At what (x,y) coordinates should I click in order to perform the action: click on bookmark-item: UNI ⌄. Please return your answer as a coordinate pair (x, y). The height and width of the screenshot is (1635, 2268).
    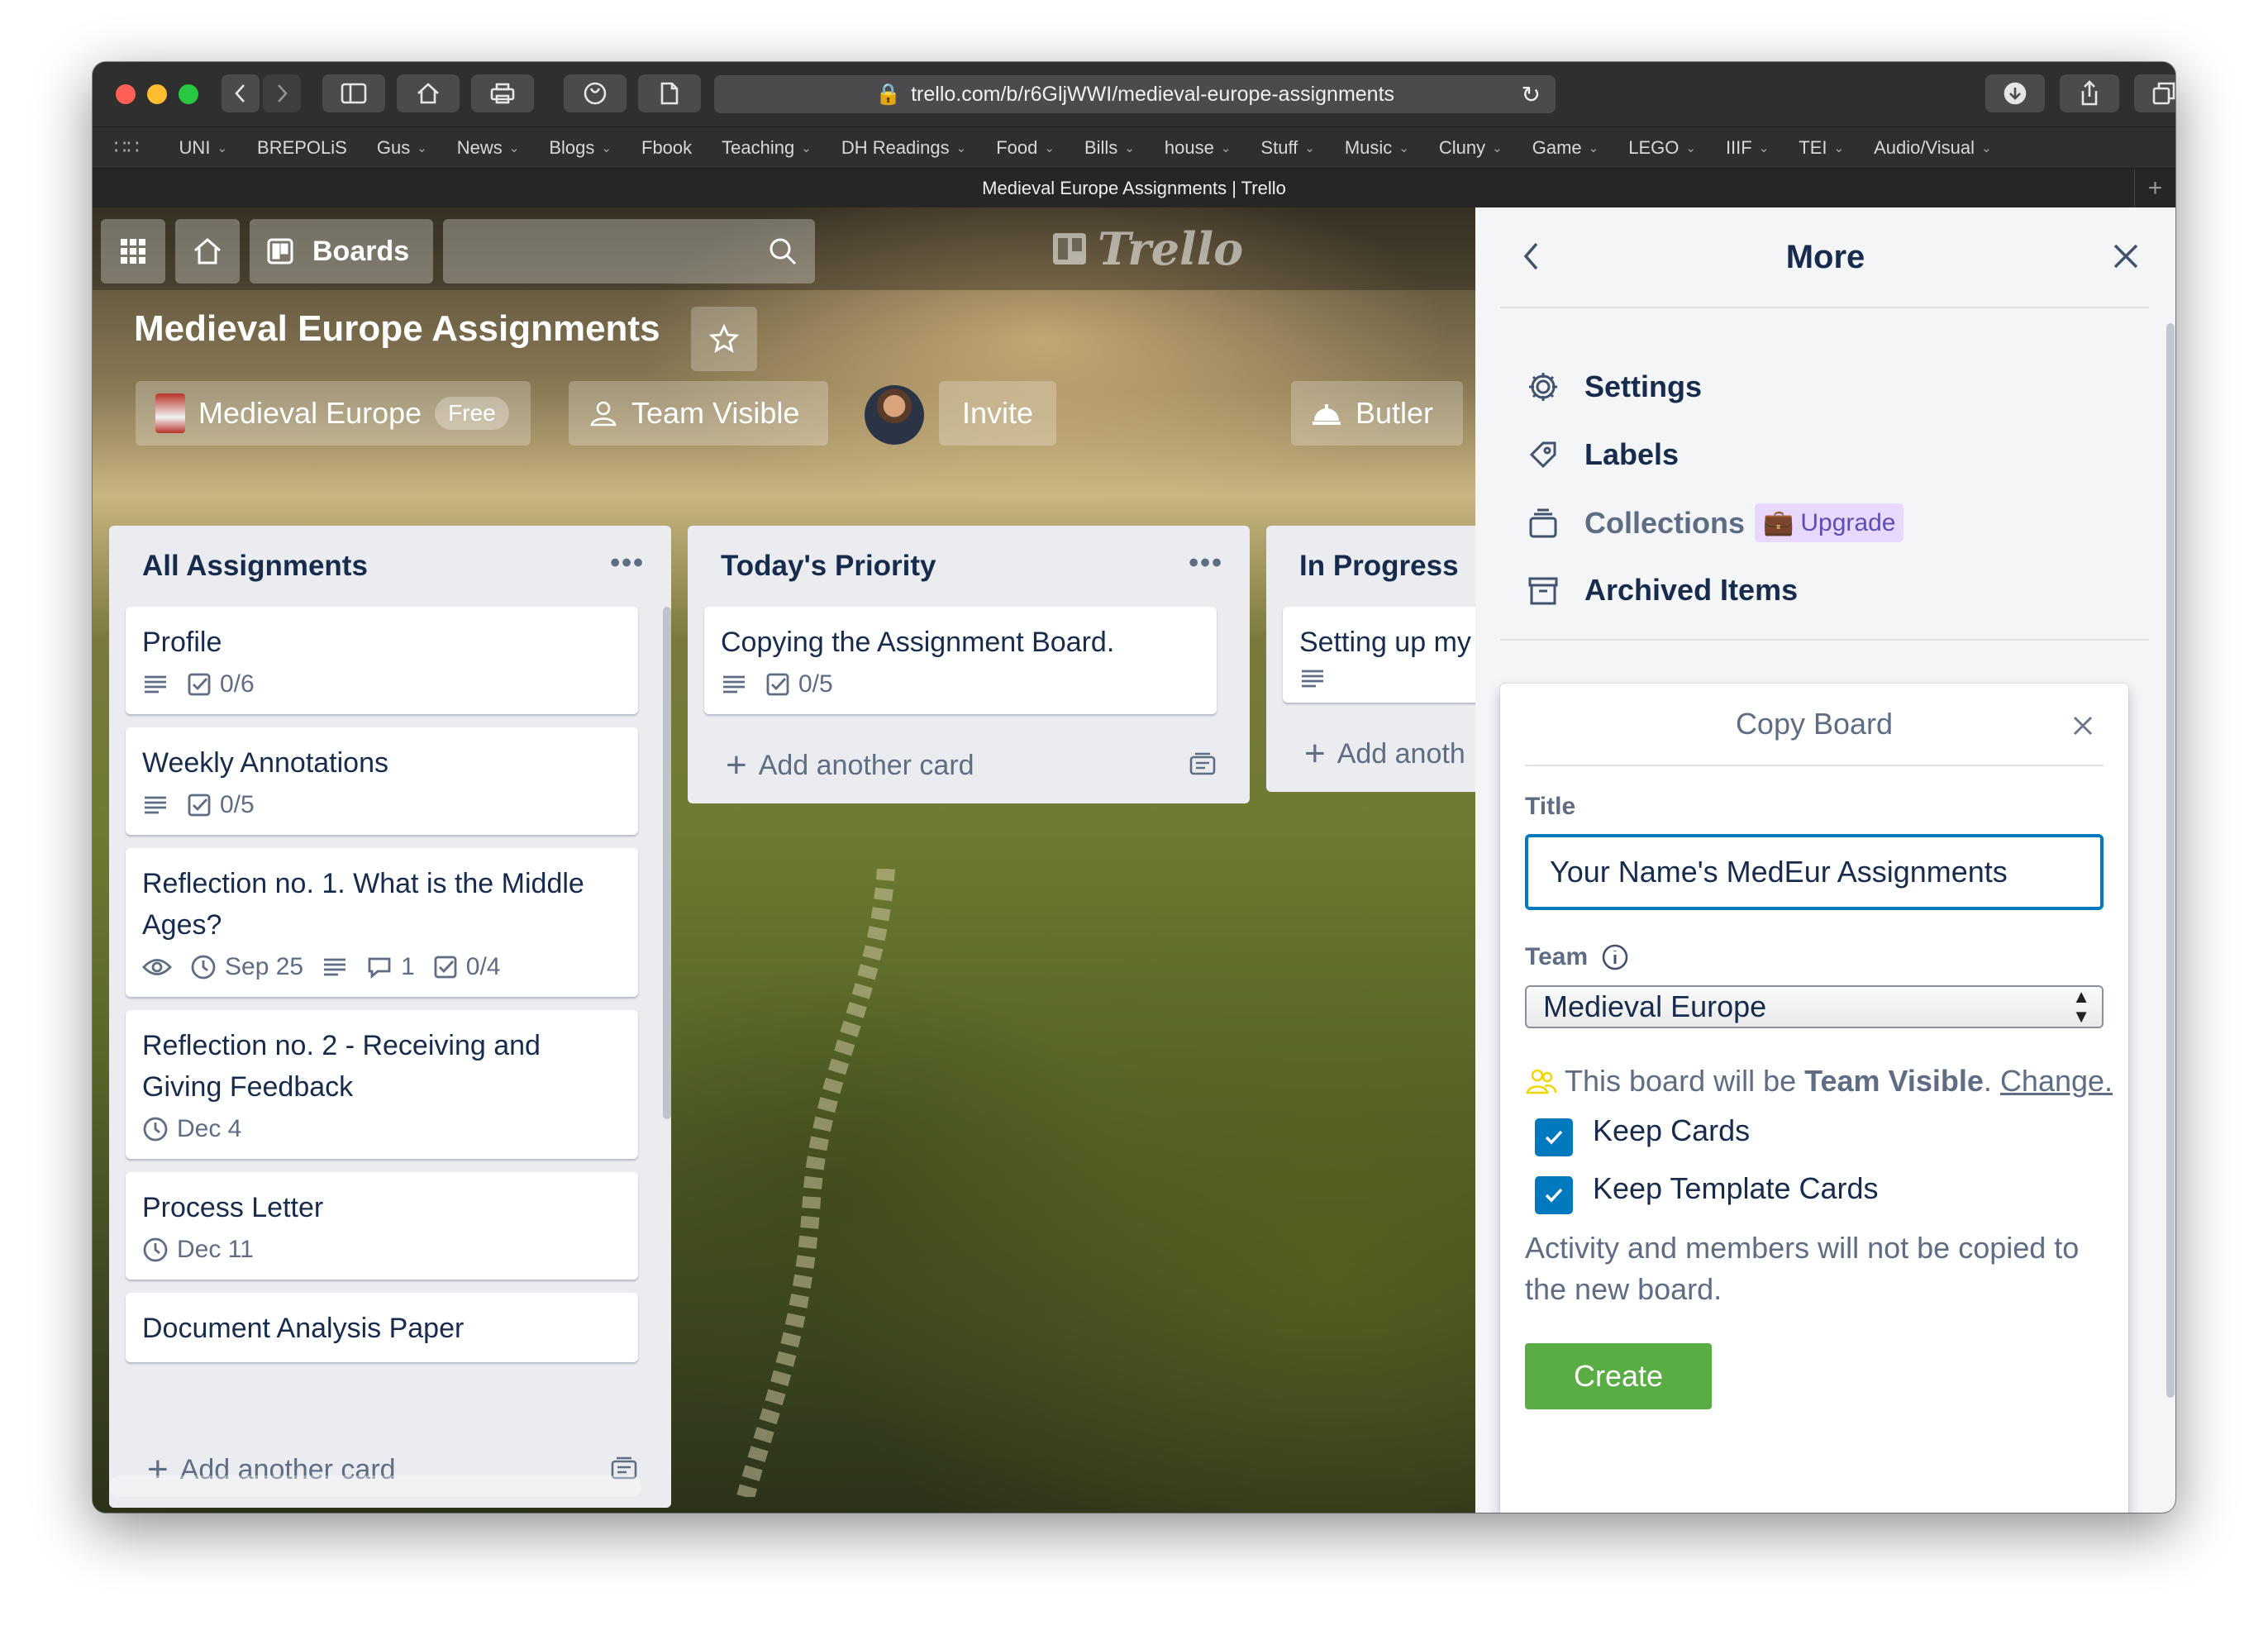
    Looking at the image, I should click on (203, 148).